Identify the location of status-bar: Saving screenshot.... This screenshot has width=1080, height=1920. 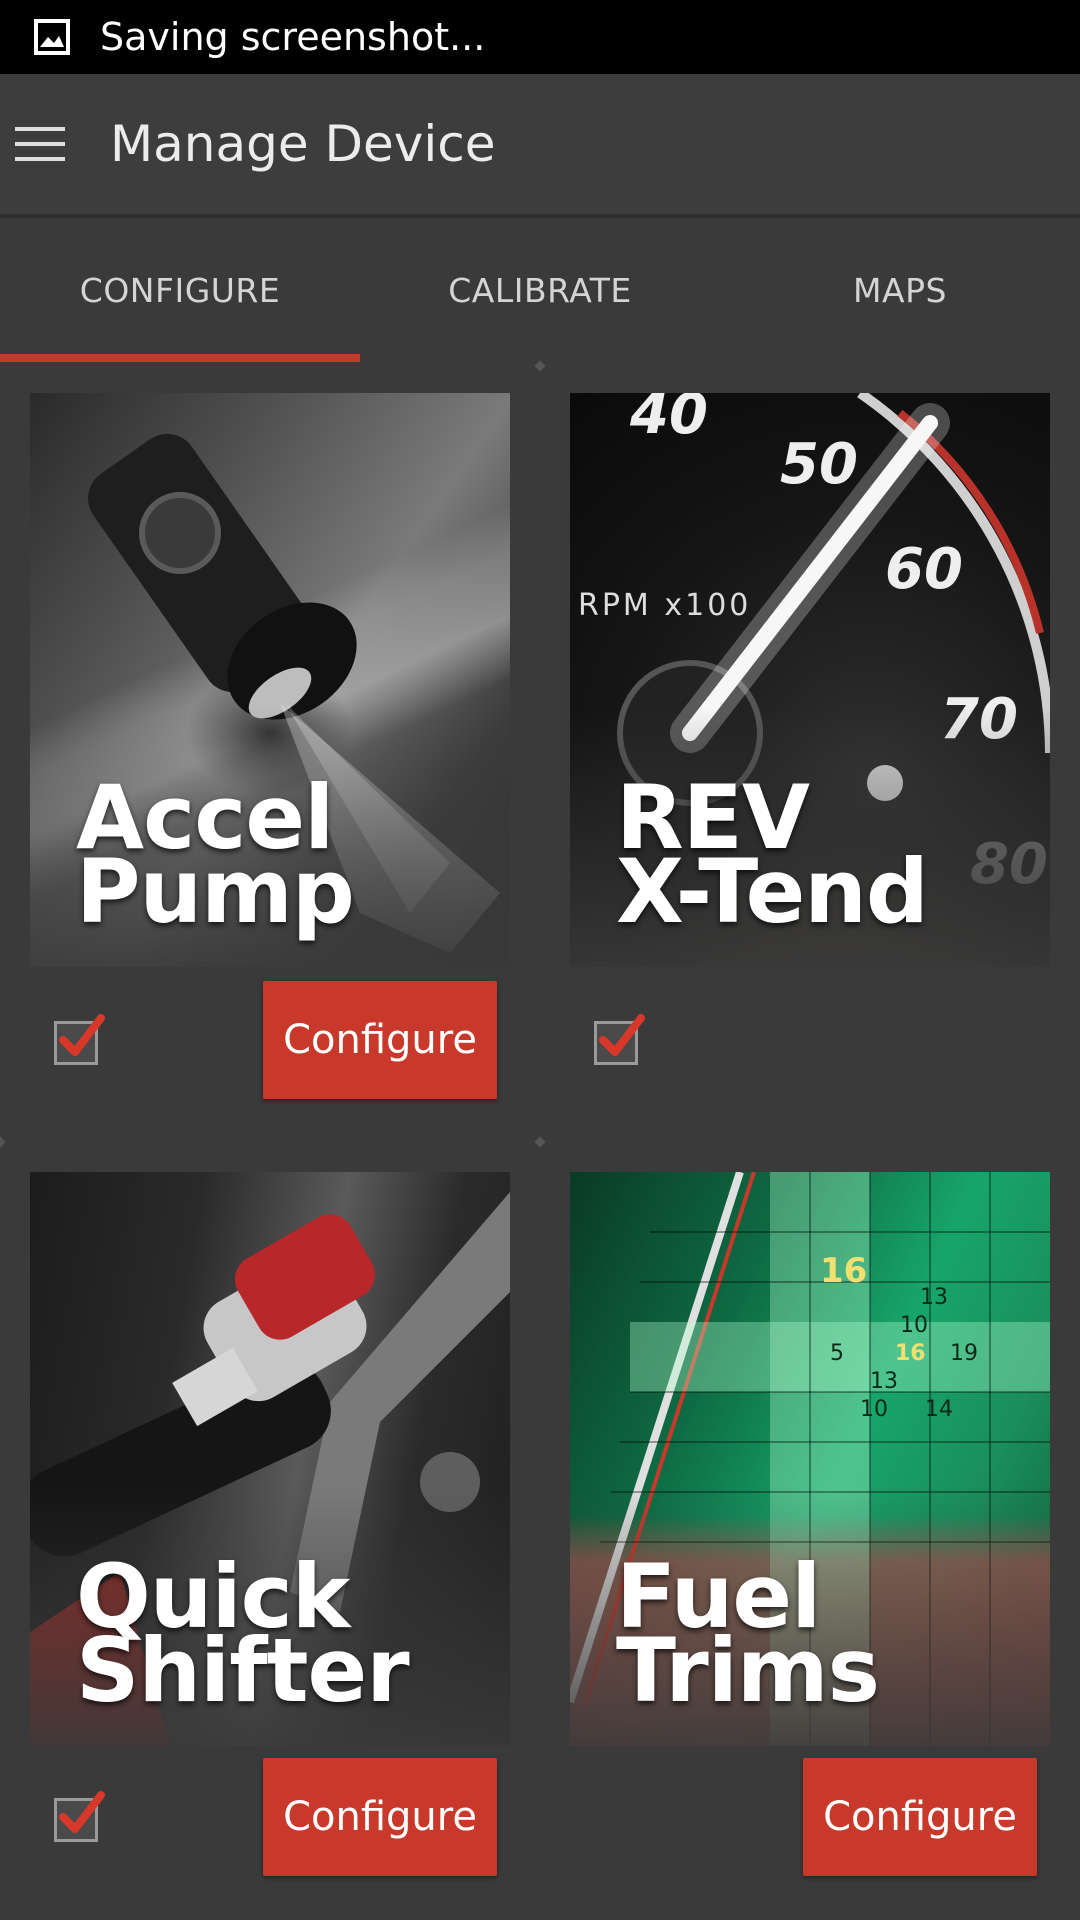
(540, 37).